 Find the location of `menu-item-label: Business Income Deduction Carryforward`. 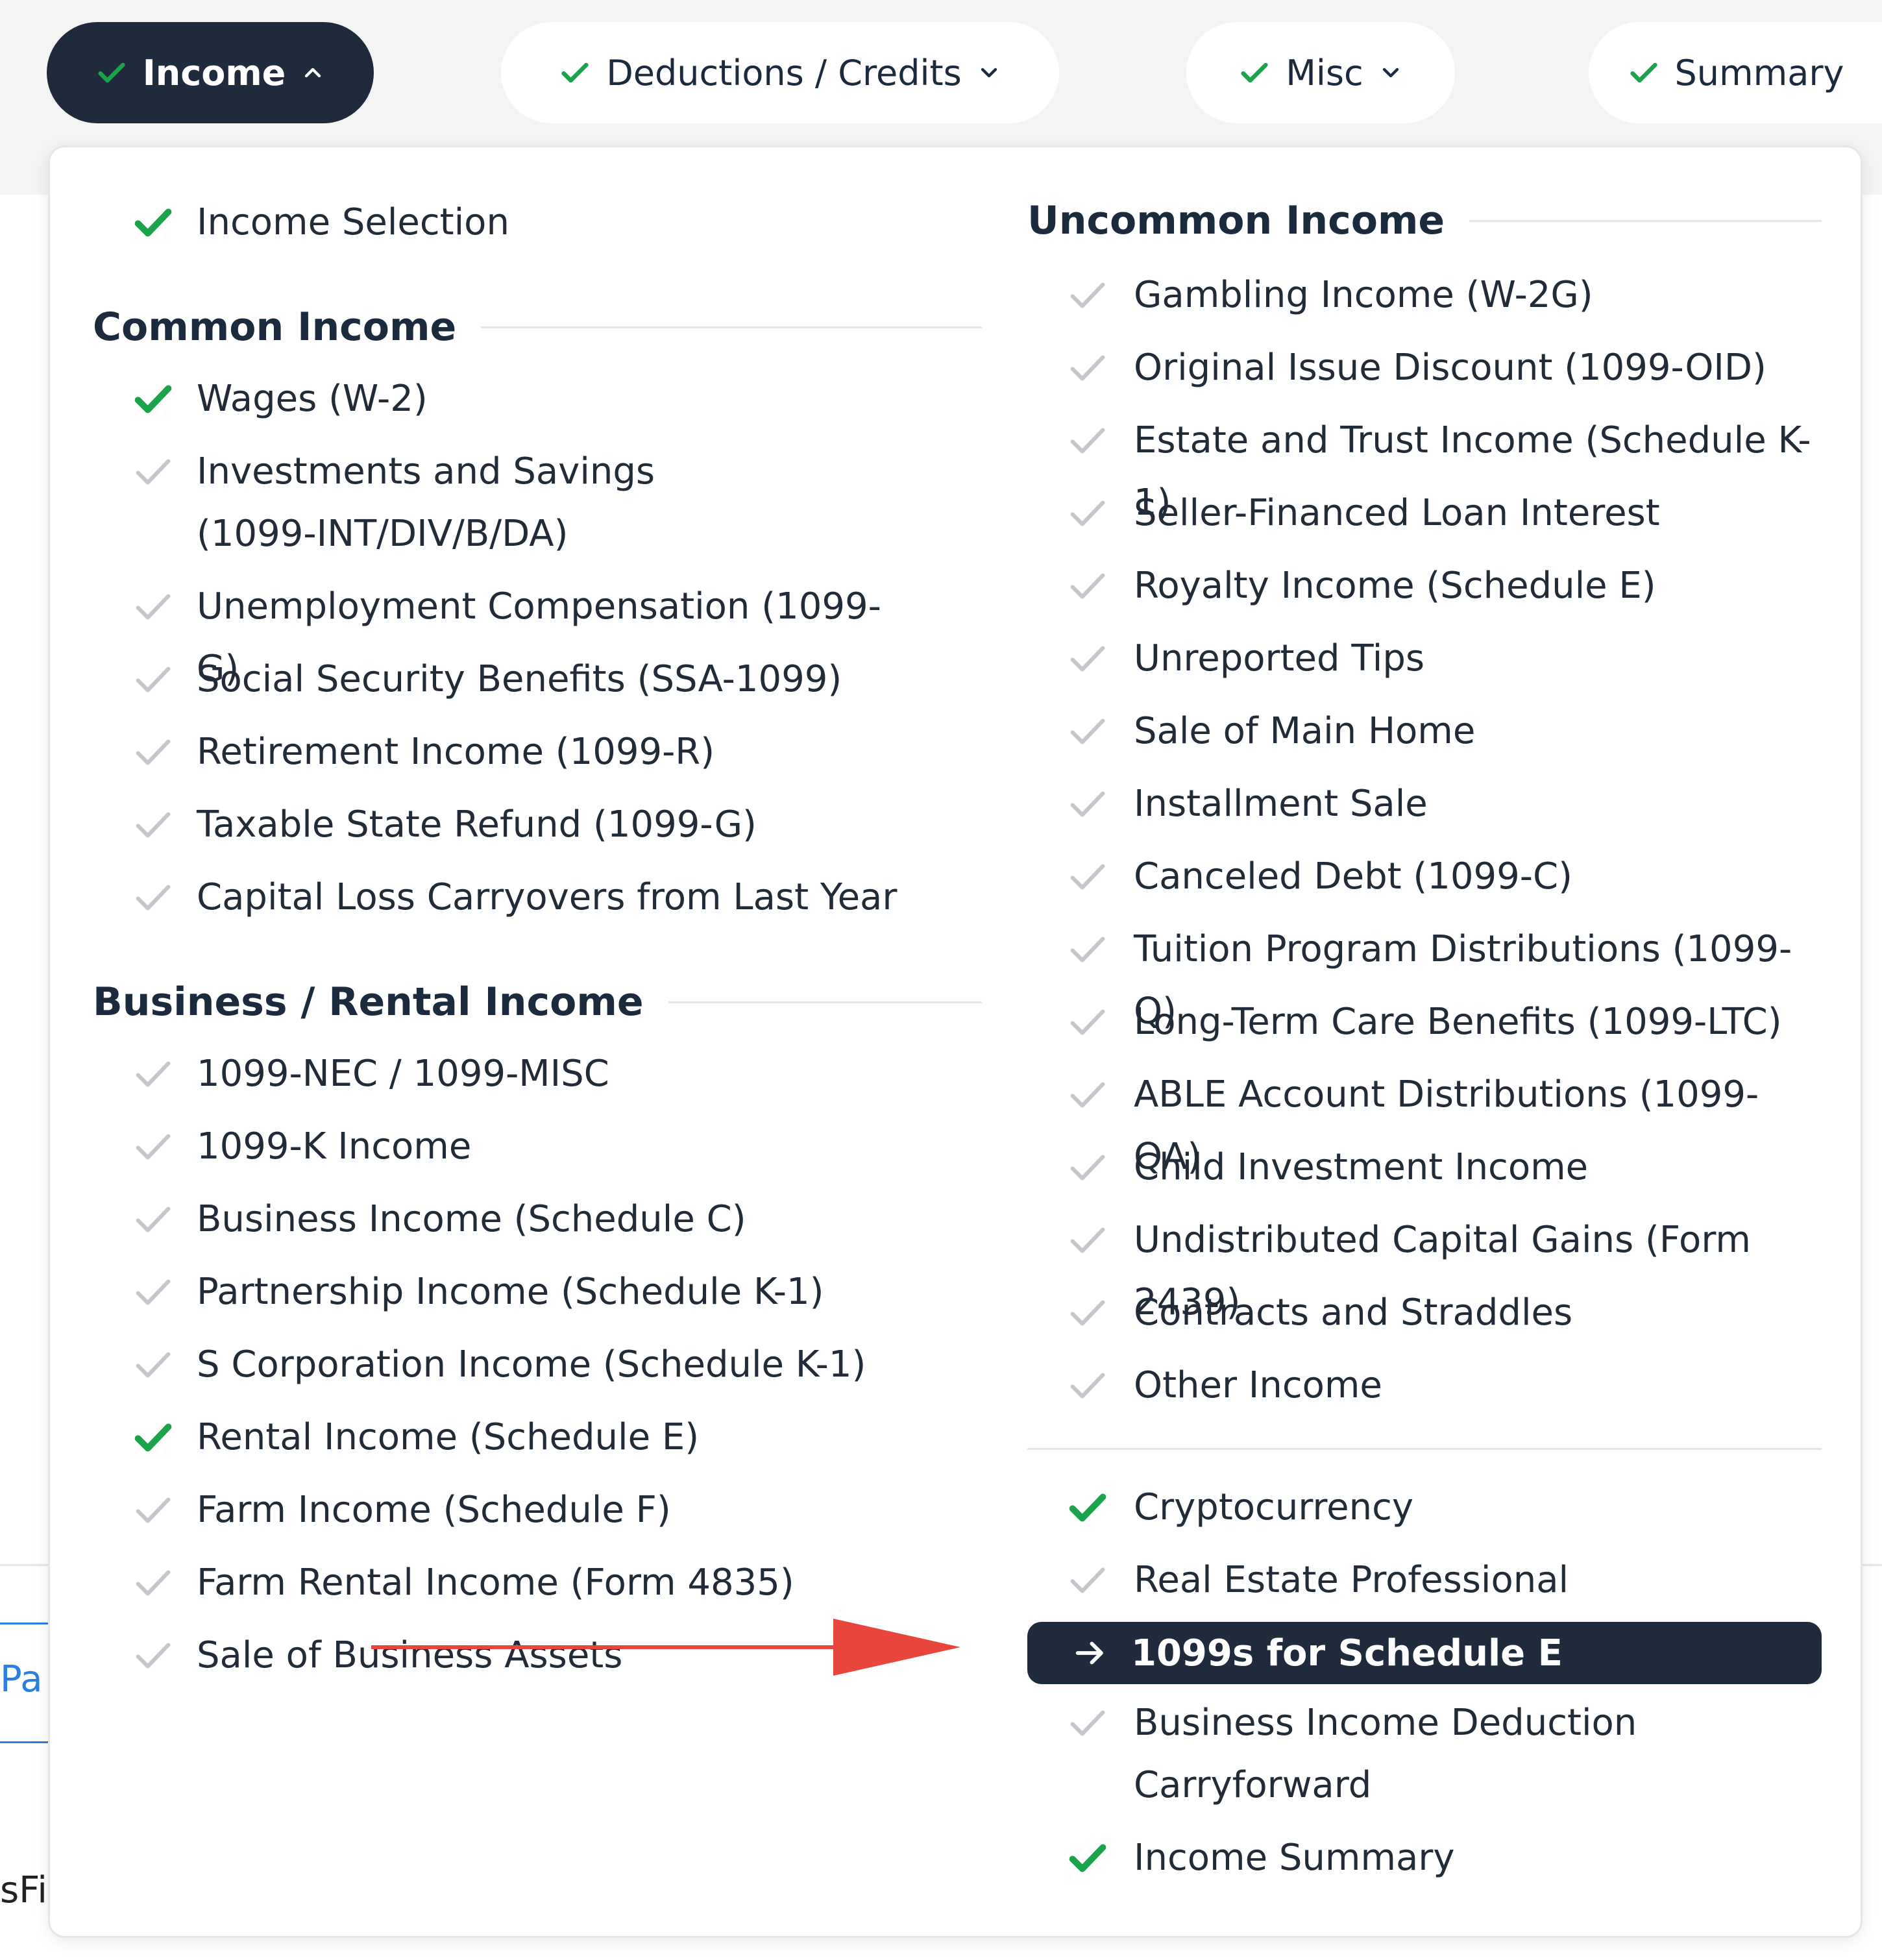

menu-item-label: Business Income Deduction Carryforward is located at coordinates (1385, 1754).